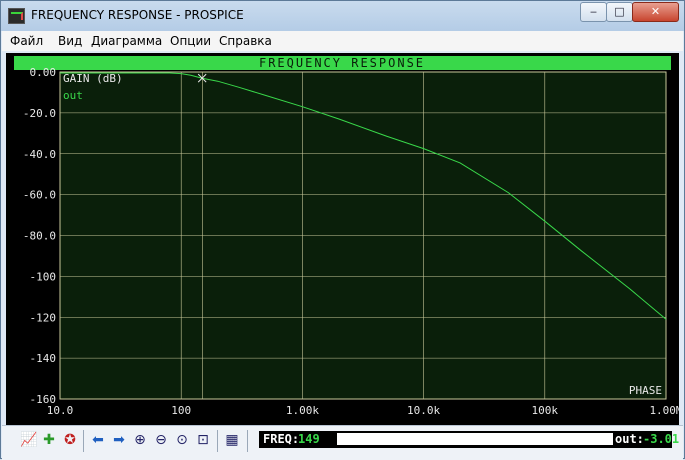 The width and height of the screenshot is (685, 460). What do you see at coordinates (43, 358) in the screenshot?
I see `y-tick-label: -140` at bounding box center [43, 358].